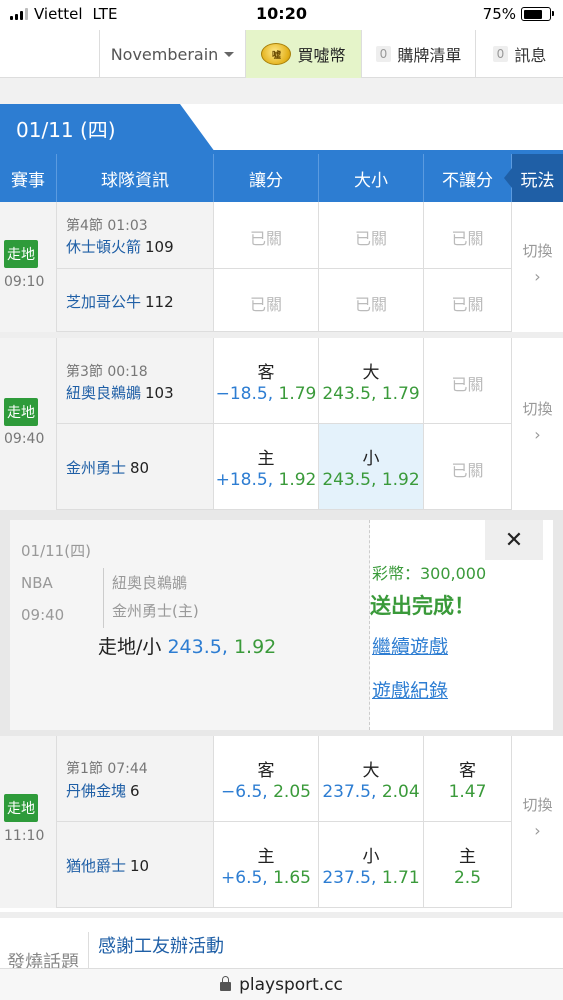  I want to click on home-score: 10, so click(140, 866).